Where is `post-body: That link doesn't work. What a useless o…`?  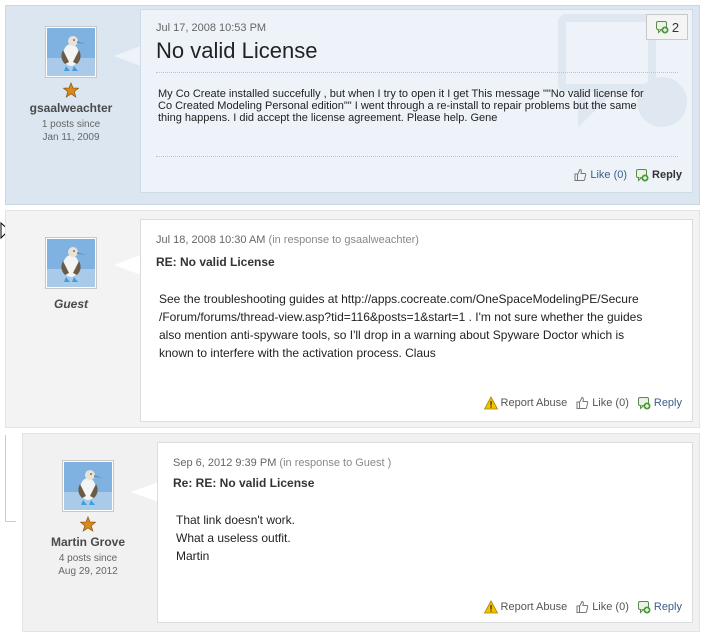 post-body: That link doesn't work. What a useless o… is located at coordinates (416, 538).